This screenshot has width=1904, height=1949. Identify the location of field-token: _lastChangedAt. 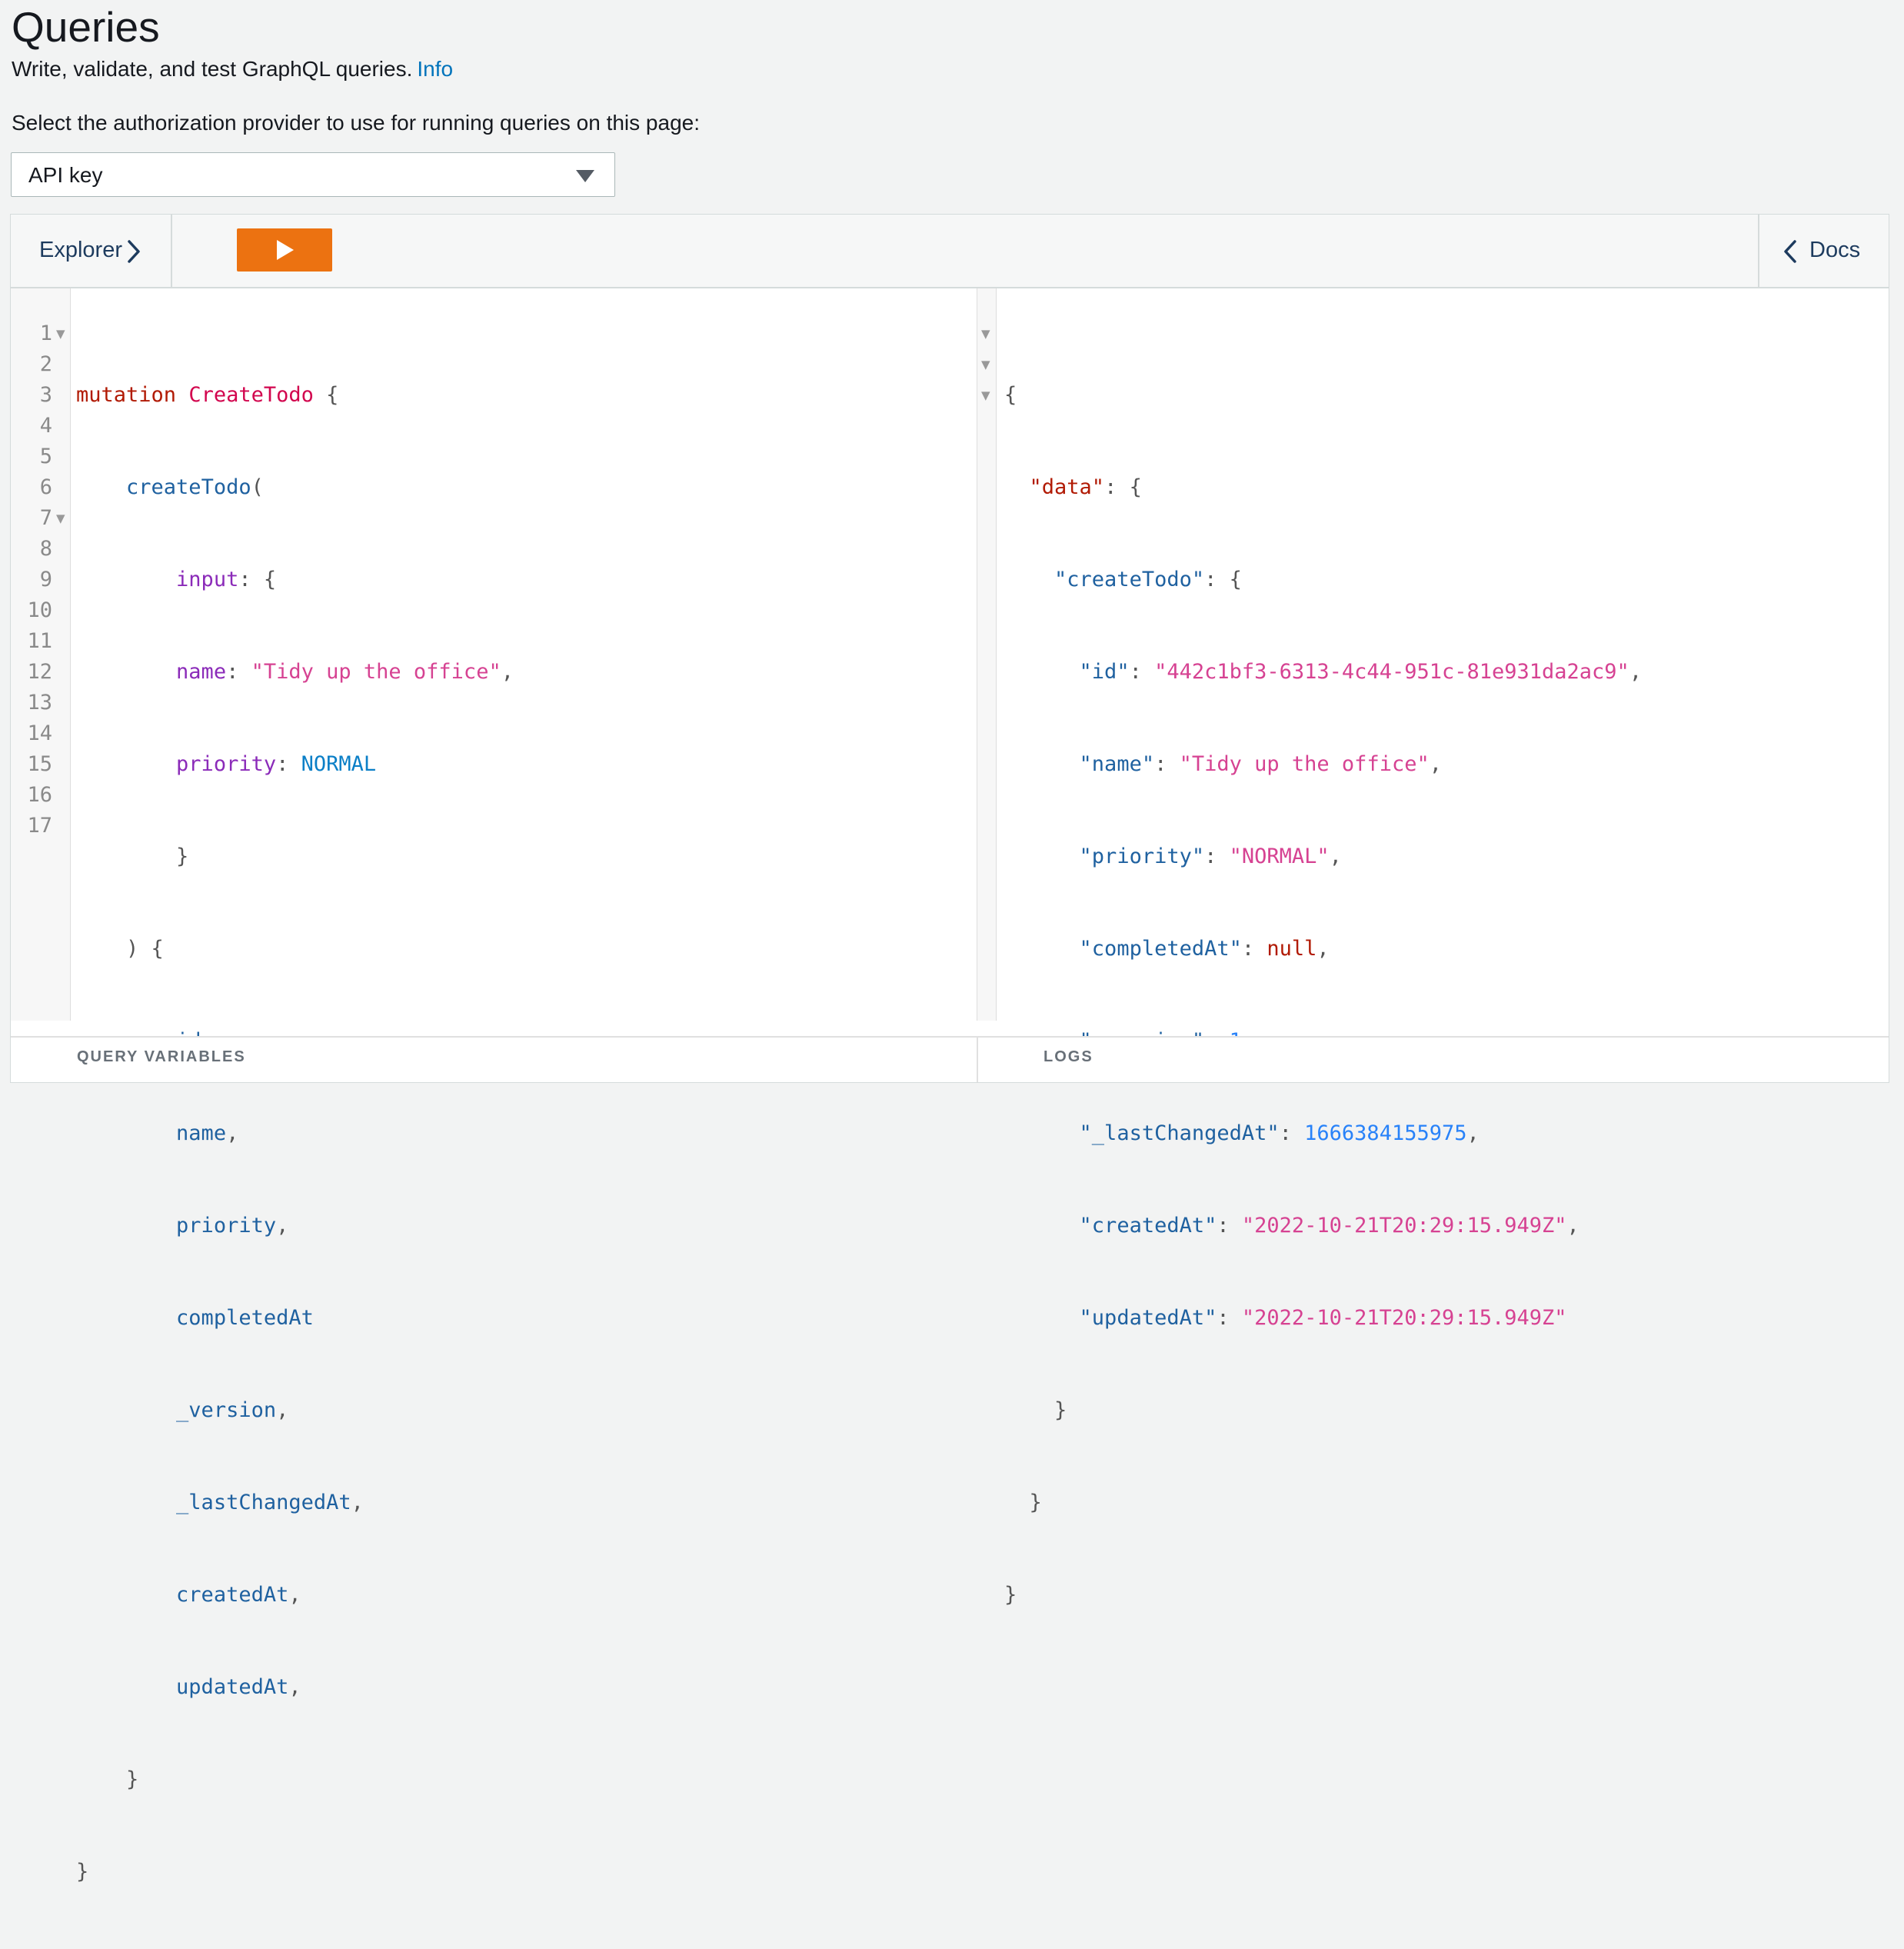
(263, 1502).